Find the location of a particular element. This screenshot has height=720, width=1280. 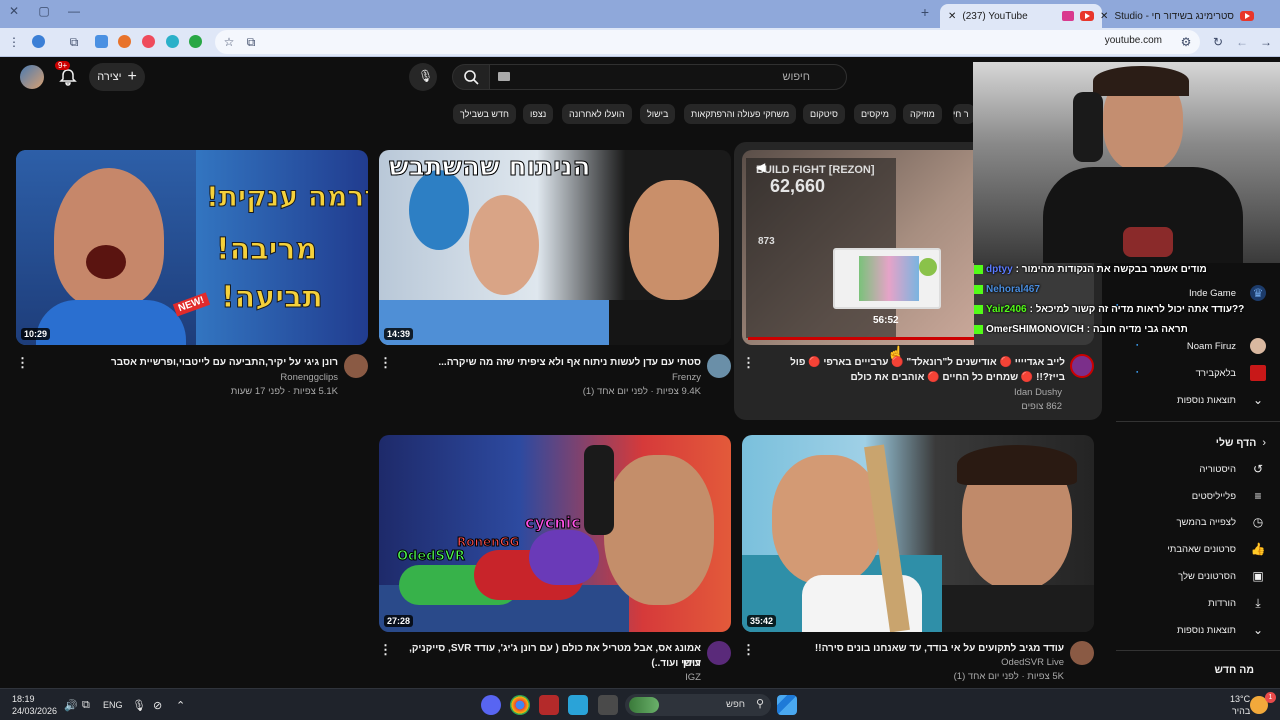

live-video-preview: BUILD FIGHT [REZON] 62,660 873 ◀ 56:52 is located at coordinates (858, 247).